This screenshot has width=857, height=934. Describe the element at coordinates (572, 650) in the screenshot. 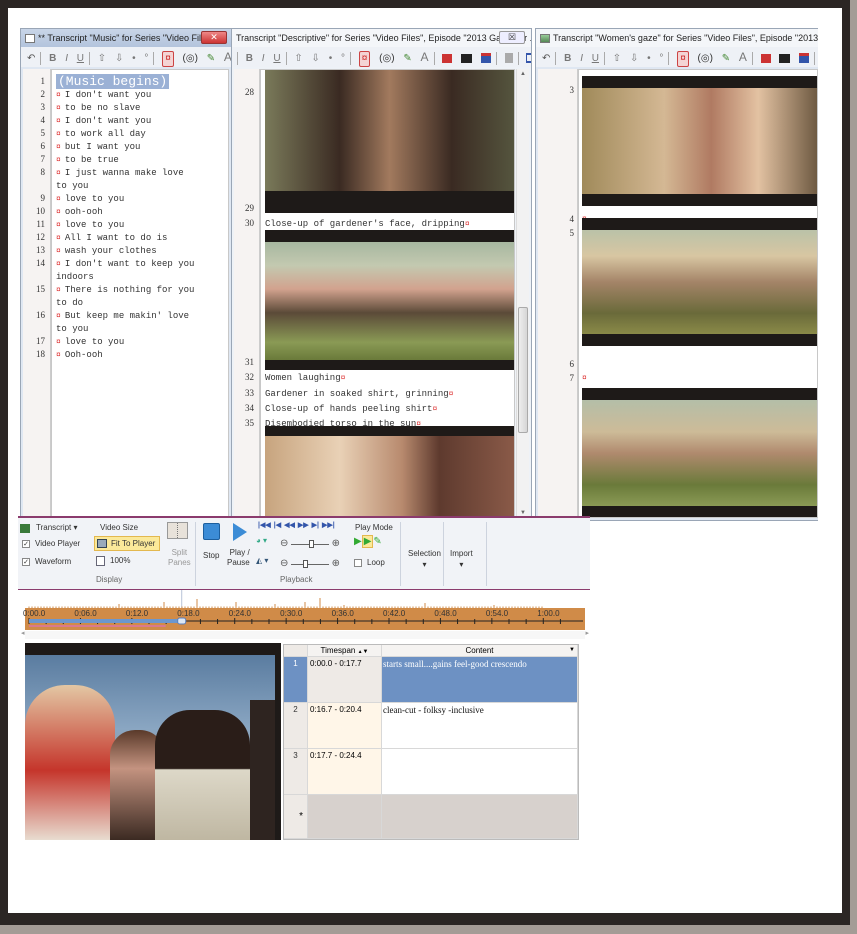

I see `filter-icon: ▼` at that location.